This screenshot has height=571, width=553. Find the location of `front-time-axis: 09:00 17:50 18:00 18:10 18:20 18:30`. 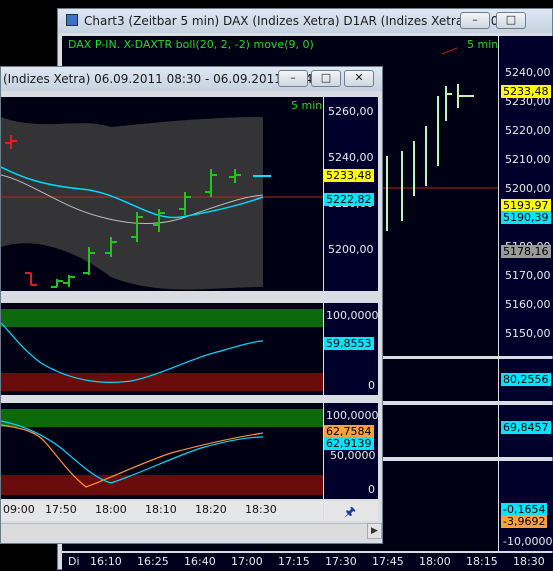

front-time-axis: 09:00 17:50 18:00 18:10 18:20 18:30 is located at coordinates (162, 511).